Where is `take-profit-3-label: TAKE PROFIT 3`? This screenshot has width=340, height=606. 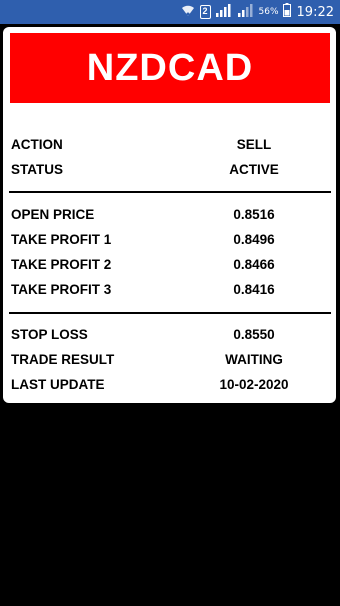 take-profit-3-label: TAKE PROFIT 3 is located at coordinates (61, 289).